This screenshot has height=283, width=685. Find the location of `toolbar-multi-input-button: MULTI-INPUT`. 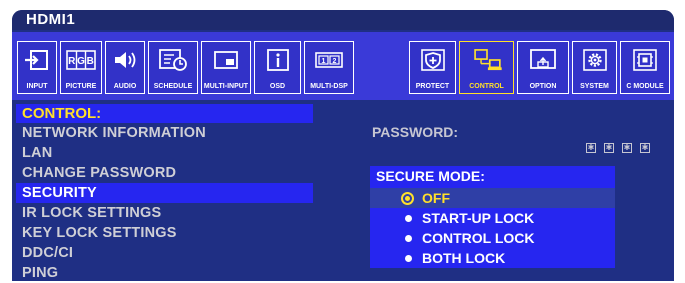

toolbar-multi-input-button: MULTI-INPUT is located at coordinates (226, 67).